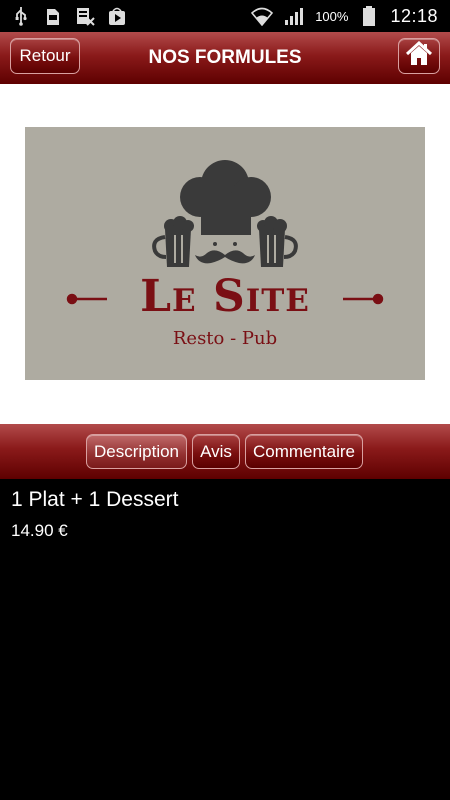 The width and height of the screenshot is (450, 800). What do you see at coordinates (262, 16) in the screenshot?
I see `wifi-icon` at bounding box center [262, 16].